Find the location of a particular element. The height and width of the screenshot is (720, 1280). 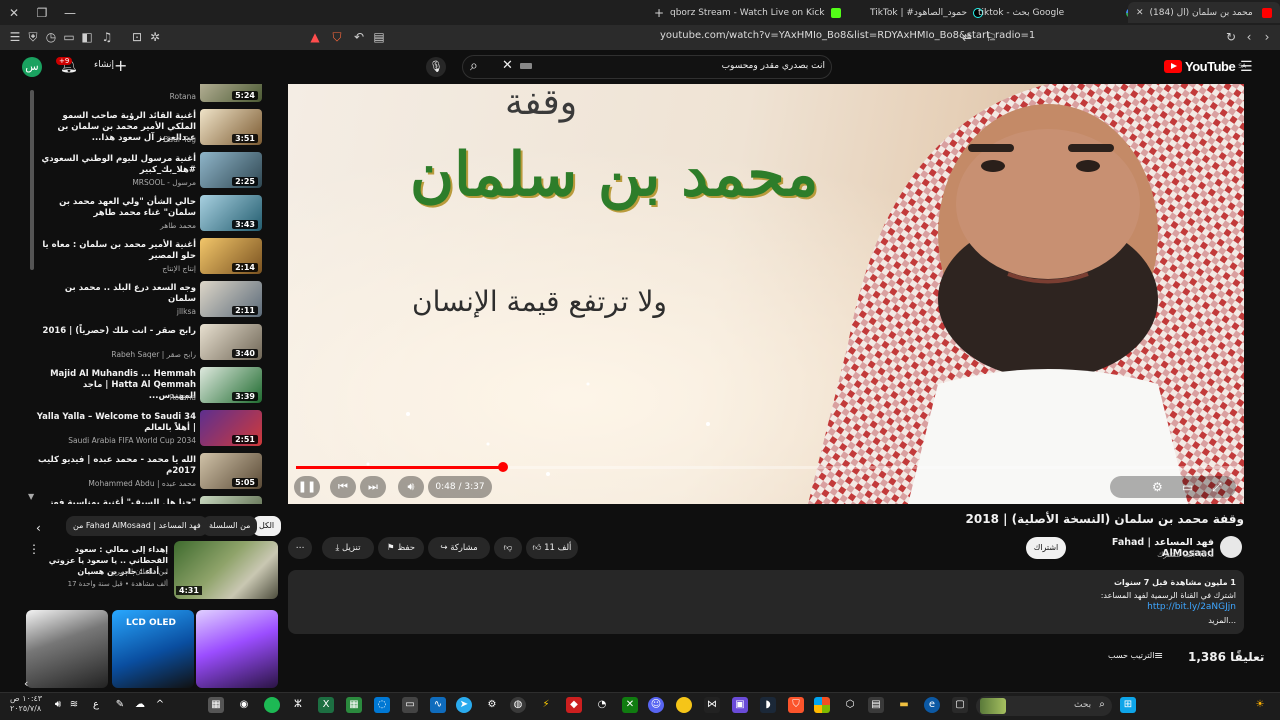

maximize-window-icon: ❐ is located at coordinates (42, 13).